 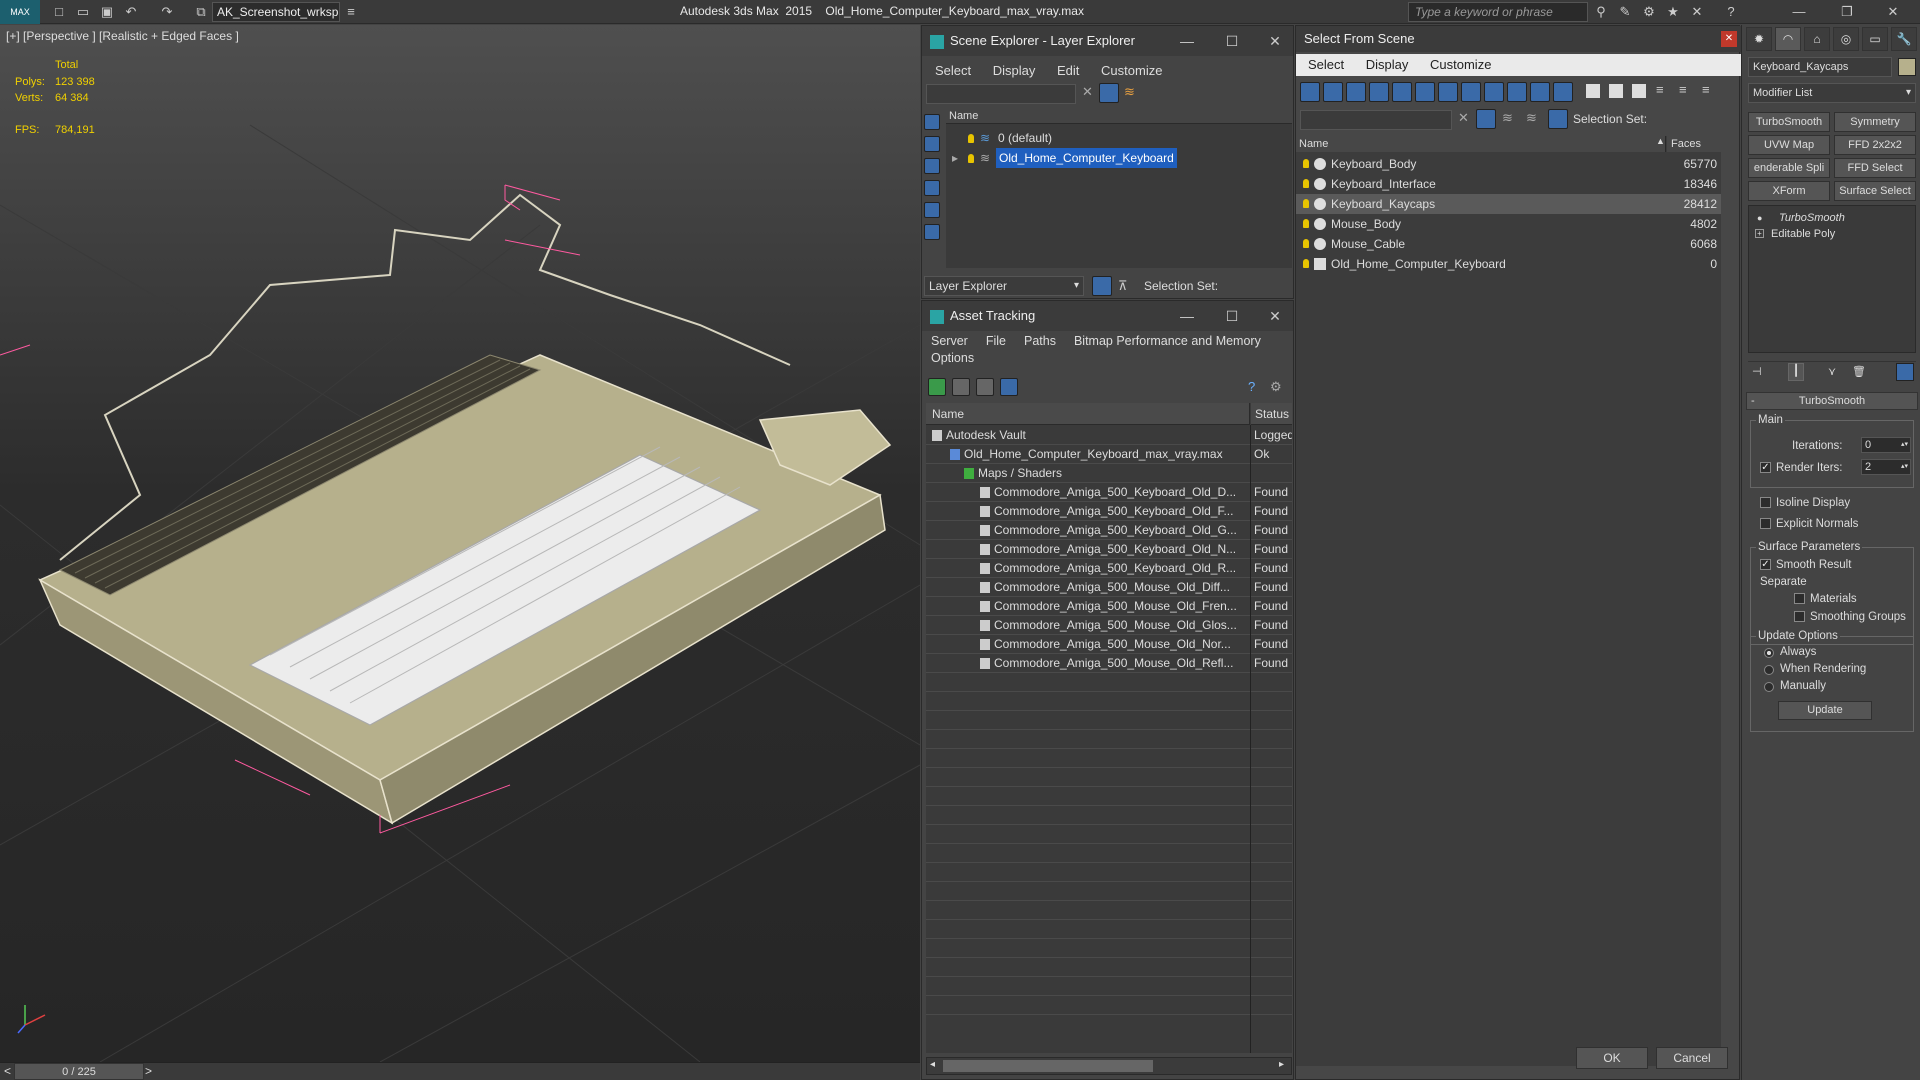 What do you see at coordinates (276, 12) in the screenshot?
I see `workspace-dropdown: AK_Screenshot_wrksp` at bounding box center [276, 12].